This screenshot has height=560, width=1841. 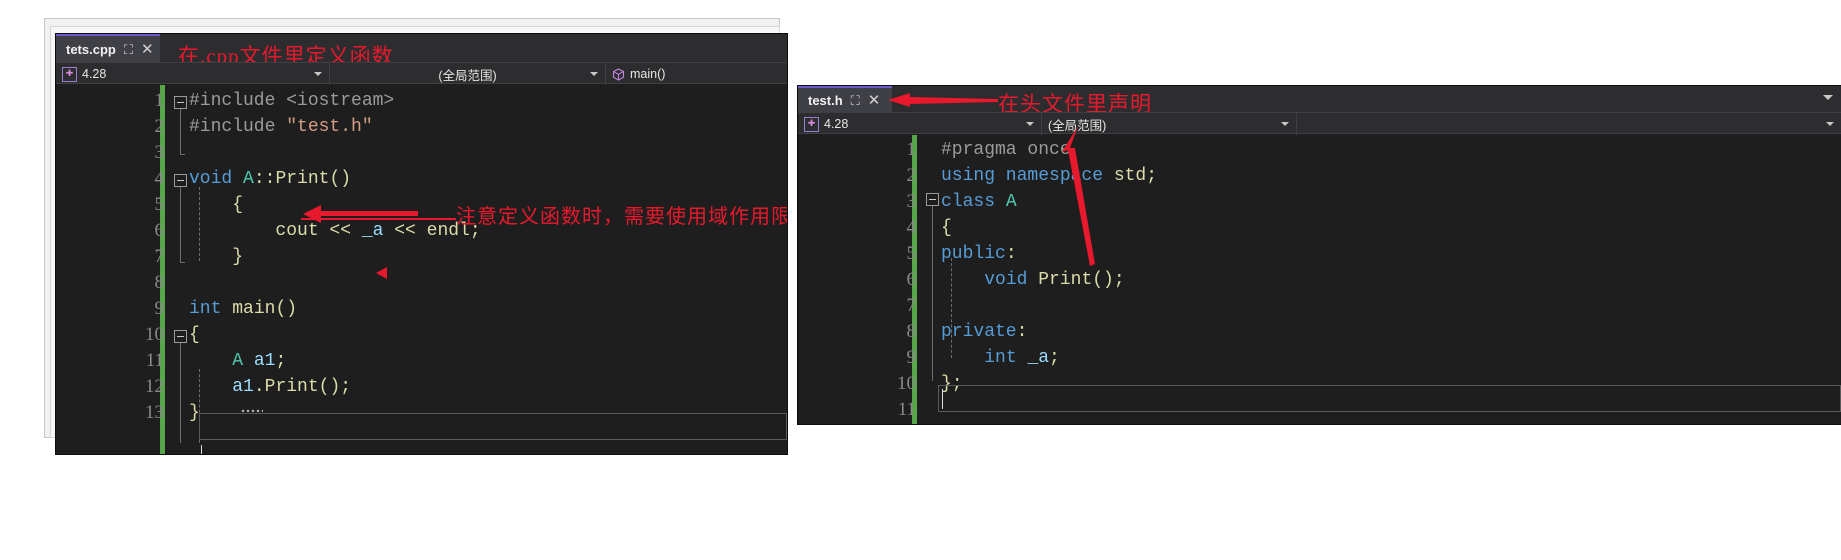 What do you see at coordinates (302, 179) in the screenshot?
I see `code-token: Print` at bounding box center [302, 179].